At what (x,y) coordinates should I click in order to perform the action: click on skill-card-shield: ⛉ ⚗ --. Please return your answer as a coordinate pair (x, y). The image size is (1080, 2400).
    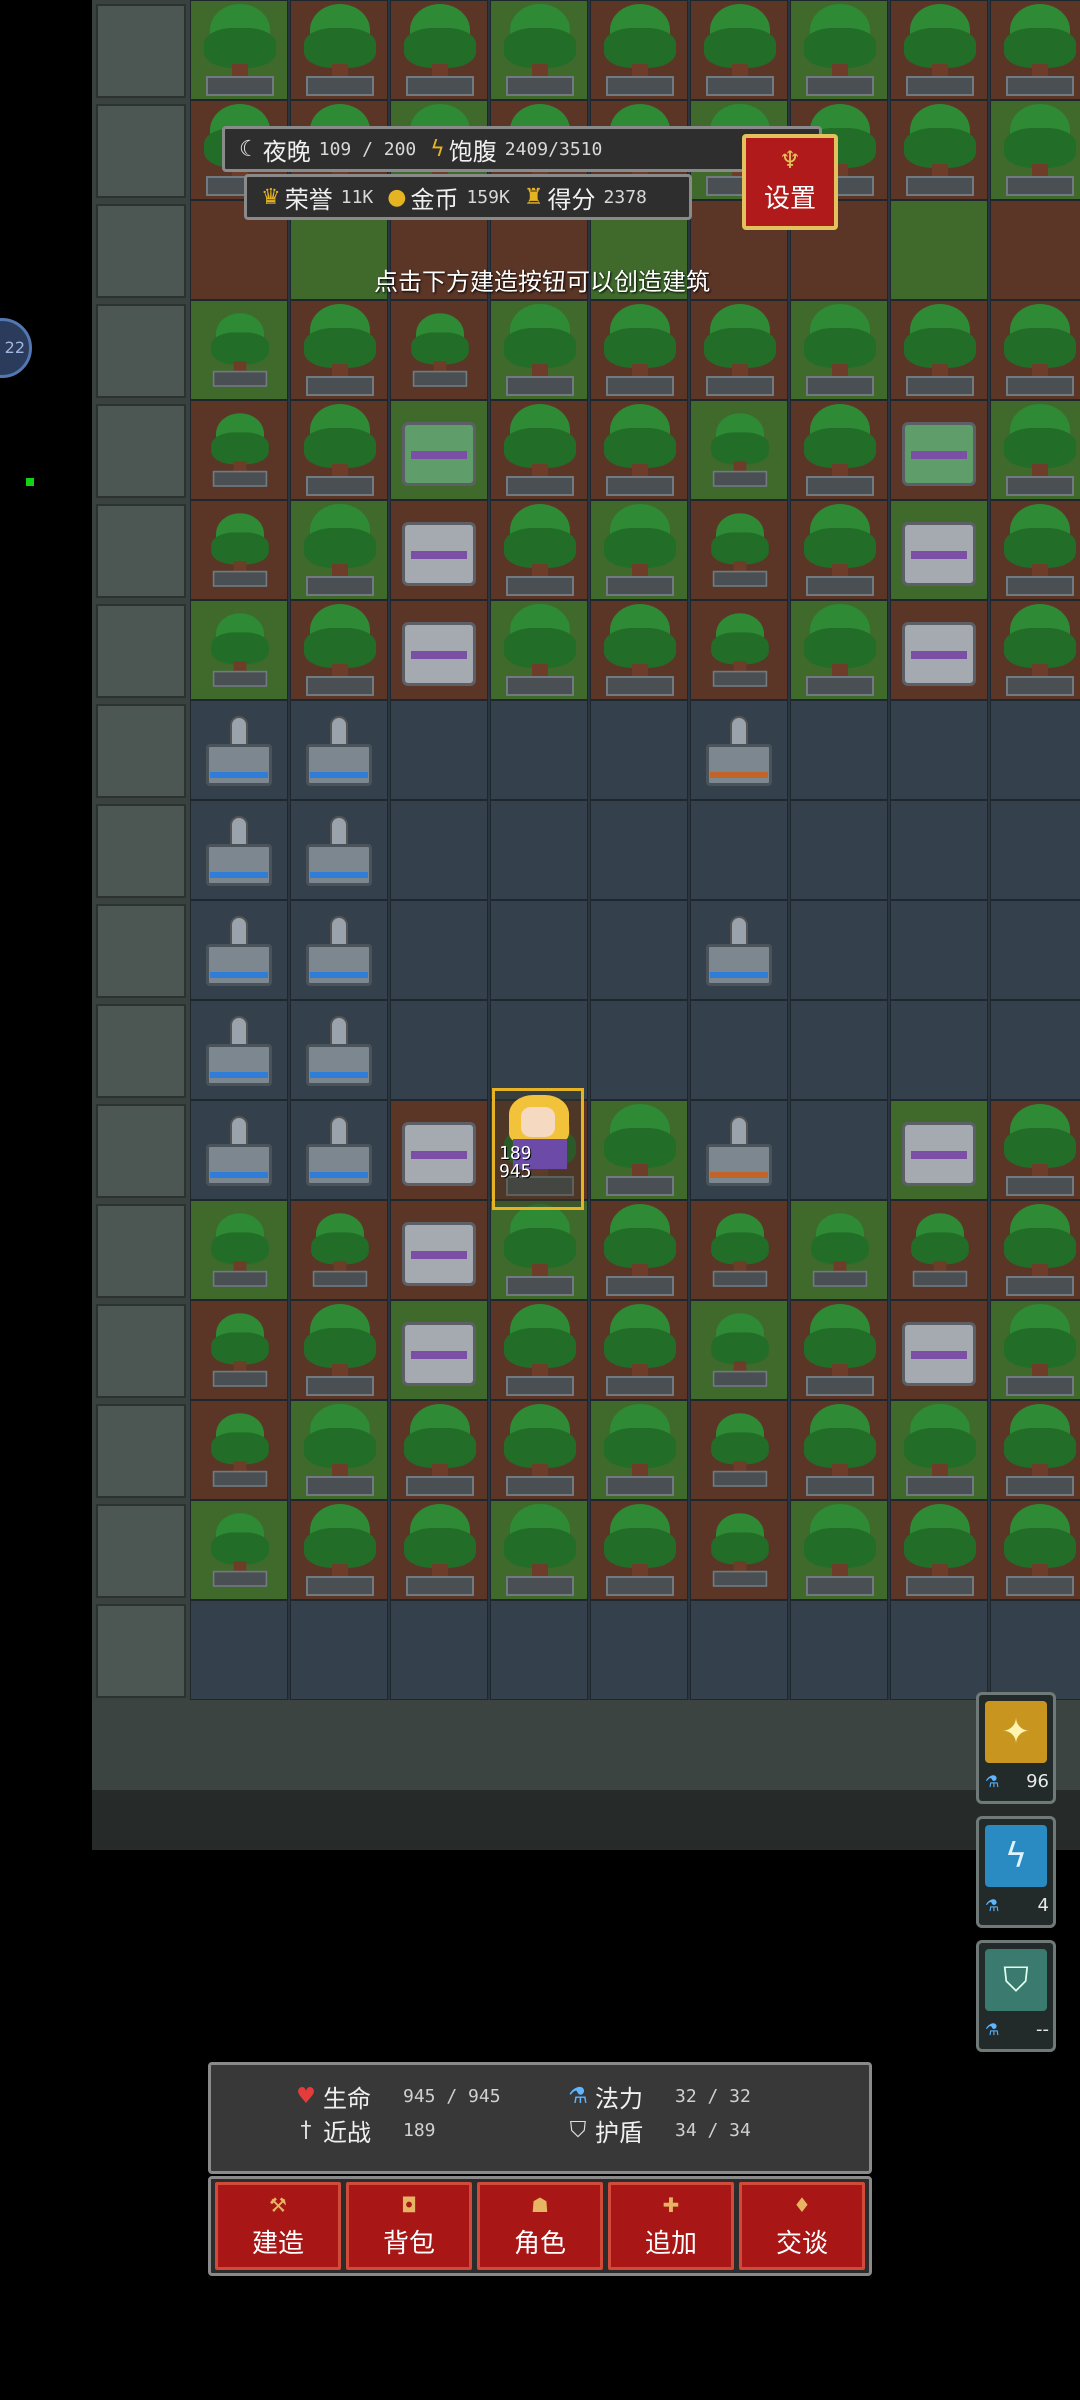
    Looking at the image, I should click on (1016, 1996).